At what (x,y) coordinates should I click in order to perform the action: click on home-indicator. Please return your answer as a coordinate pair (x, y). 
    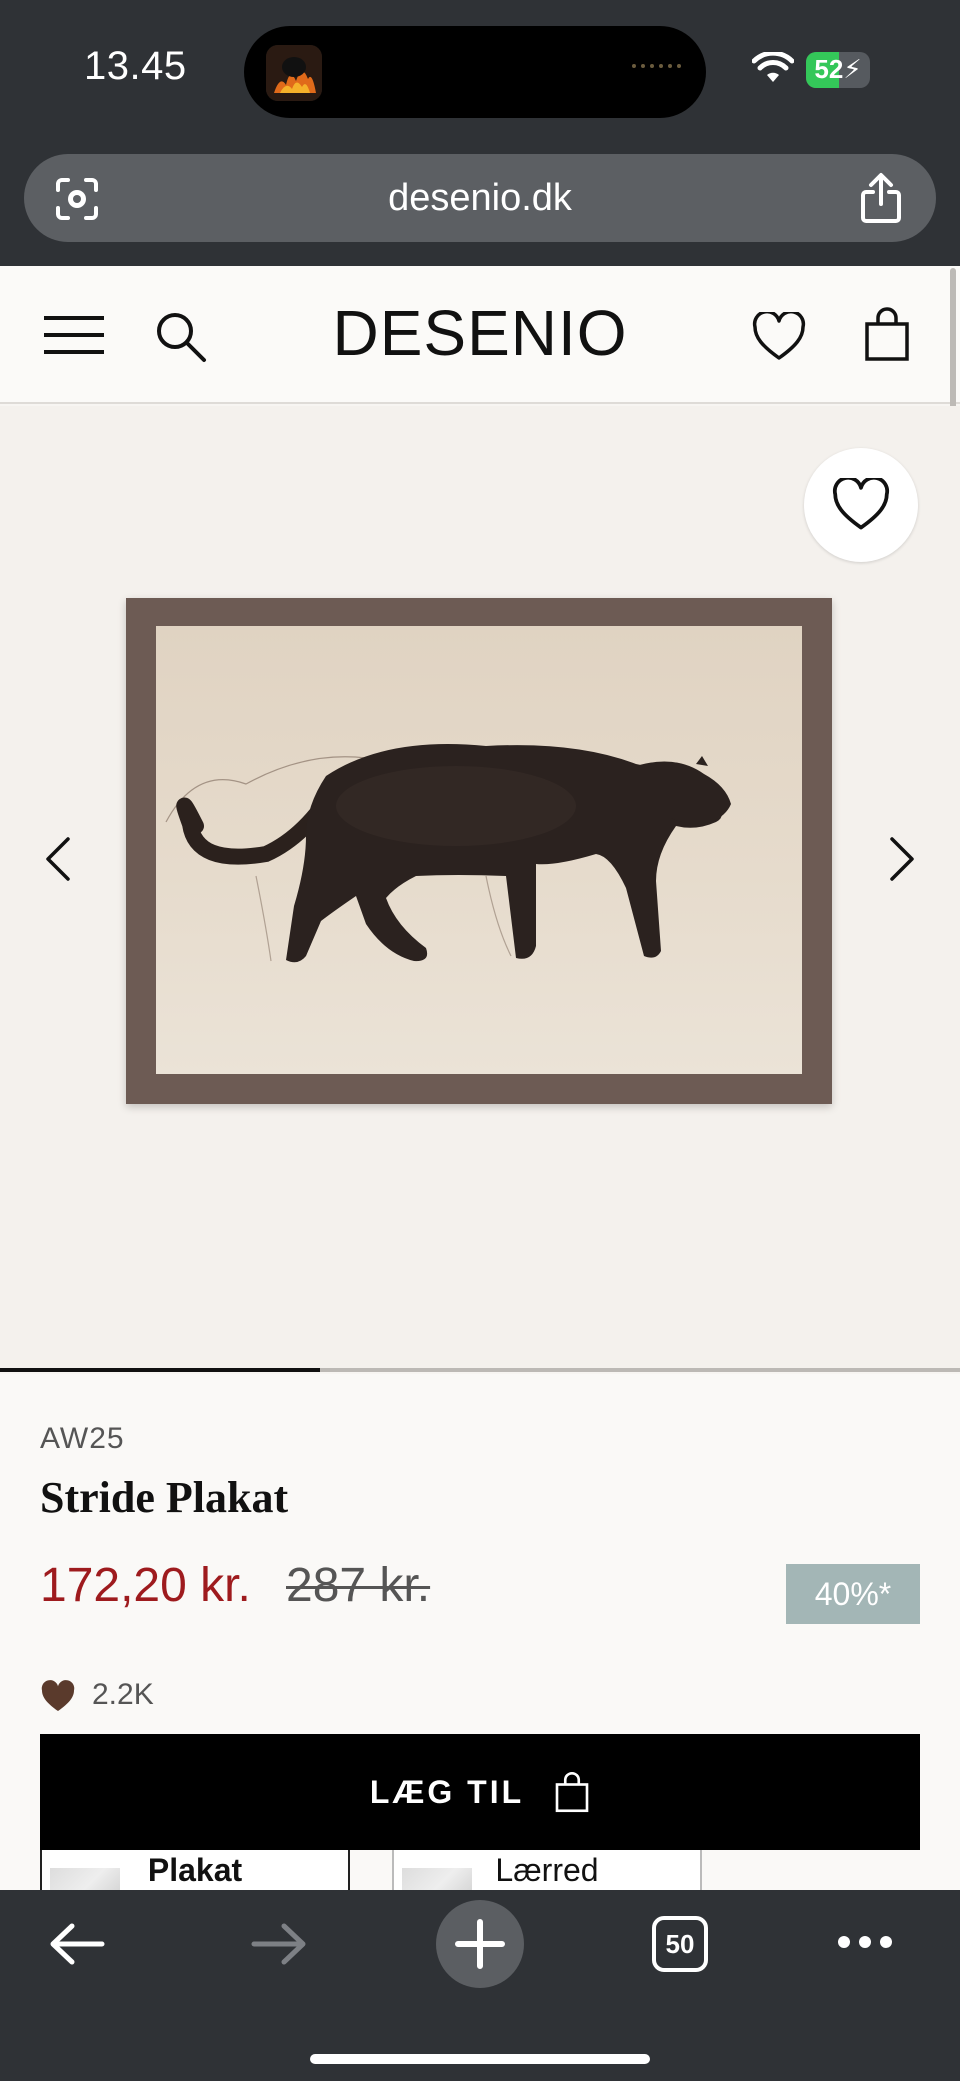
    Looking at the image, I should click on (480, 2059).